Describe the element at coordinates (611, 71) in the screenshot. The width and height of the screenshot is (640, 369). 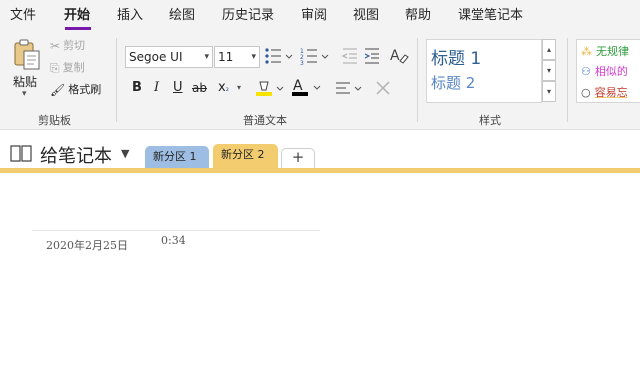
I see `tag-label: 相似的` at that location.